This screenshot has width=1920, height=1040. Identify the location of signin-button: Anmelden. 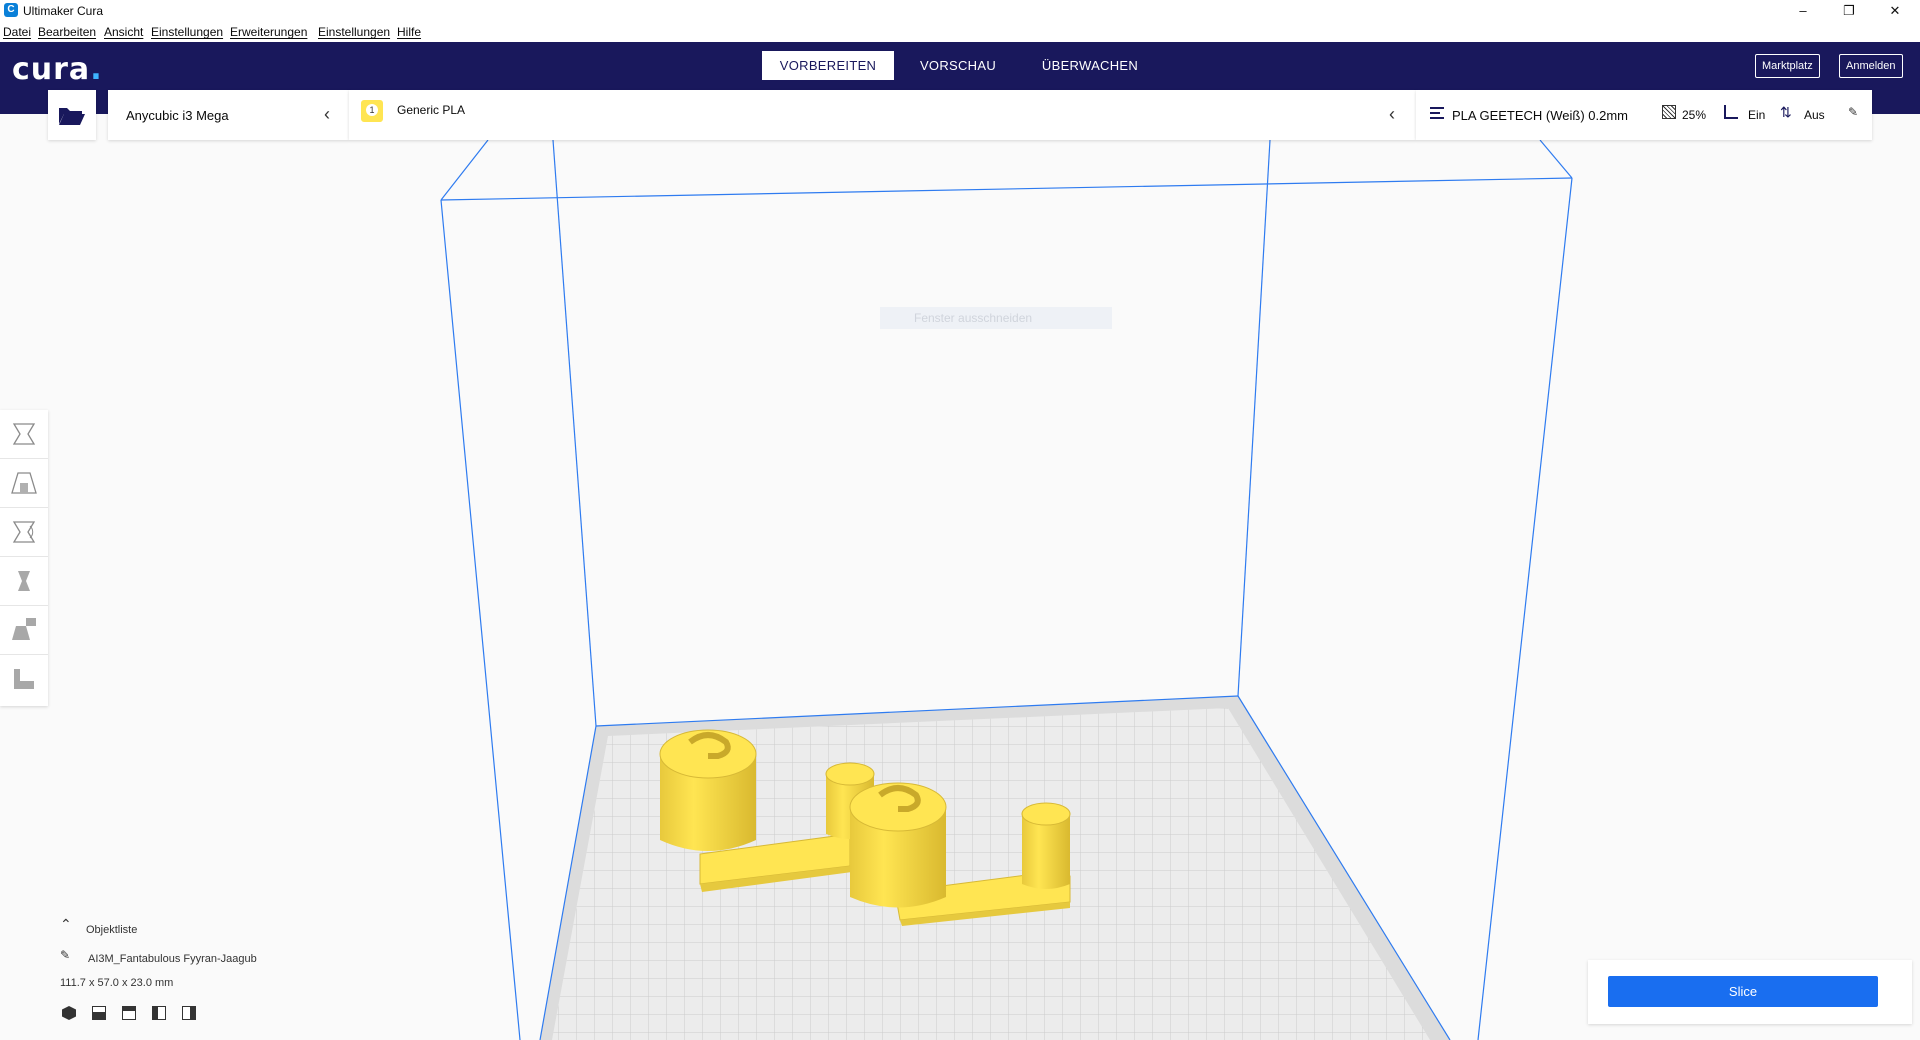
(1871, 66).